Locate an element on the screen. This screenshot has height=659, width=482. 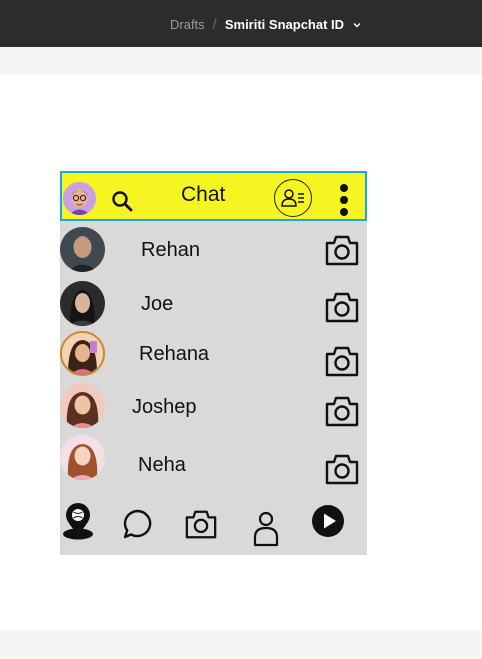
chat-name: Rehan is located at coordinates (170, 250).